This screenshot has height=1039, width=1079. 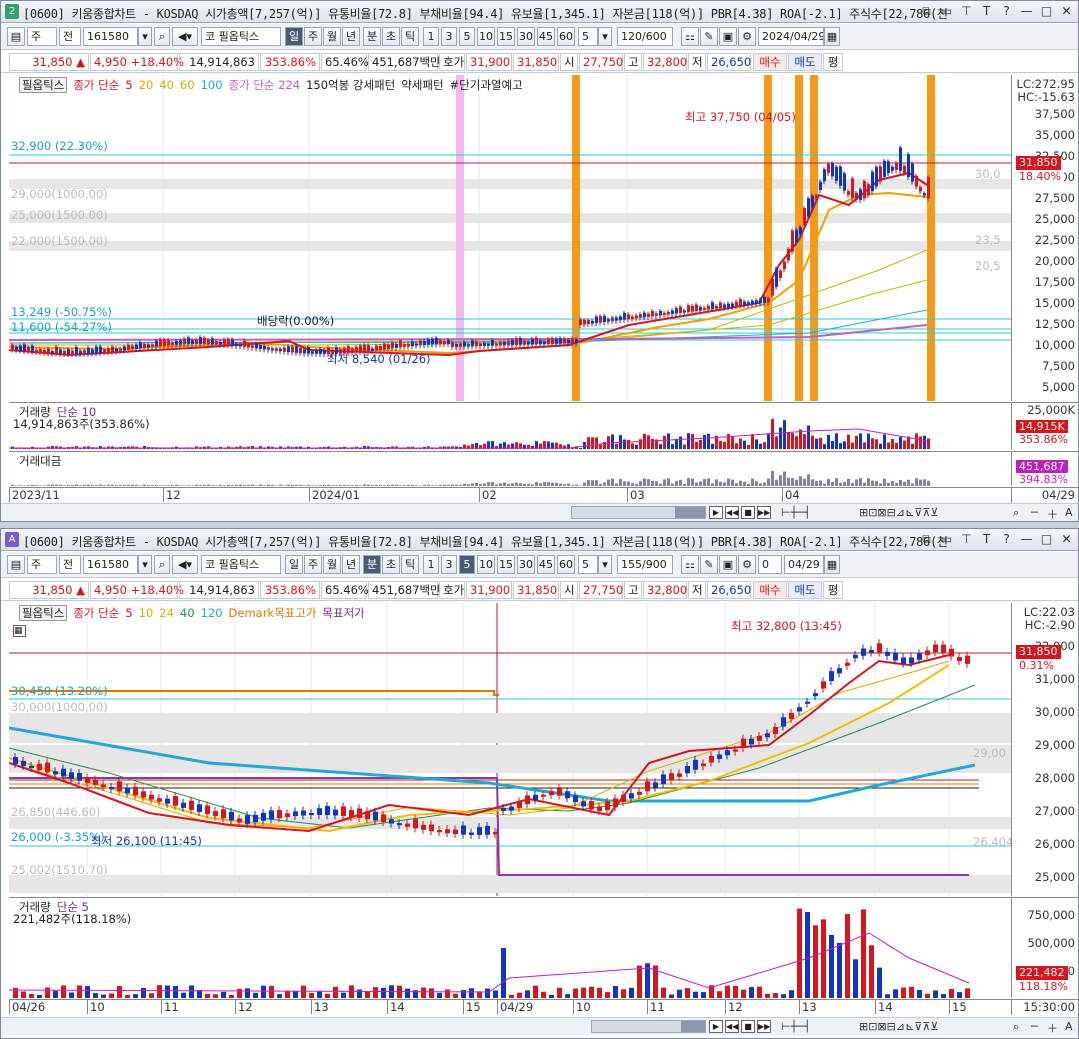 I want to click on date-input: 2024/04/29, so click(x=791, y=36).